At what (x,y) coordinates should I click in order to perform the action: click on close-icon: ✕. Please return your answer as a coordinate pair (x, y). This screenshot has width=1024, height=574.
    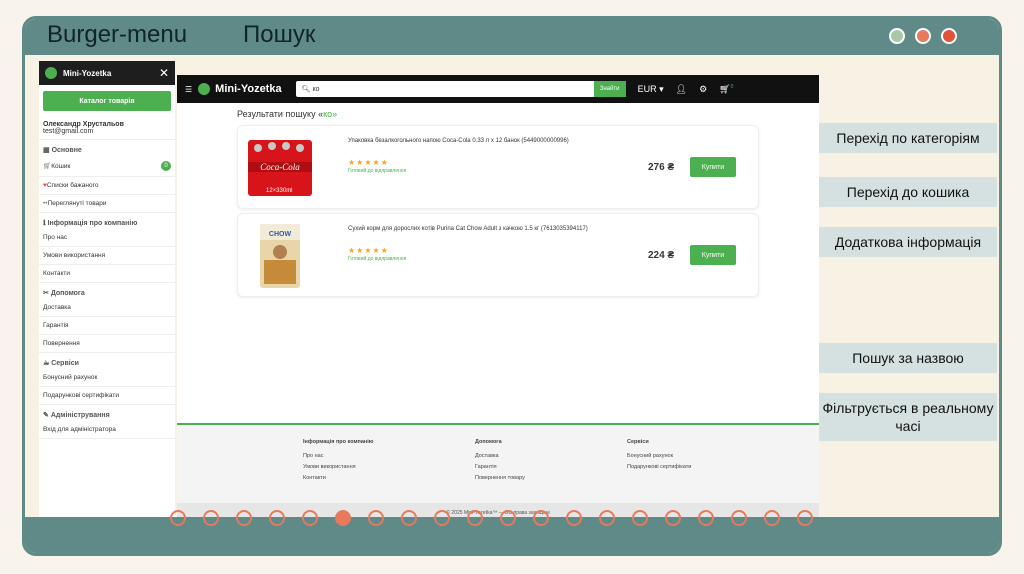
    Looking at the image, I should click on (164, 73).